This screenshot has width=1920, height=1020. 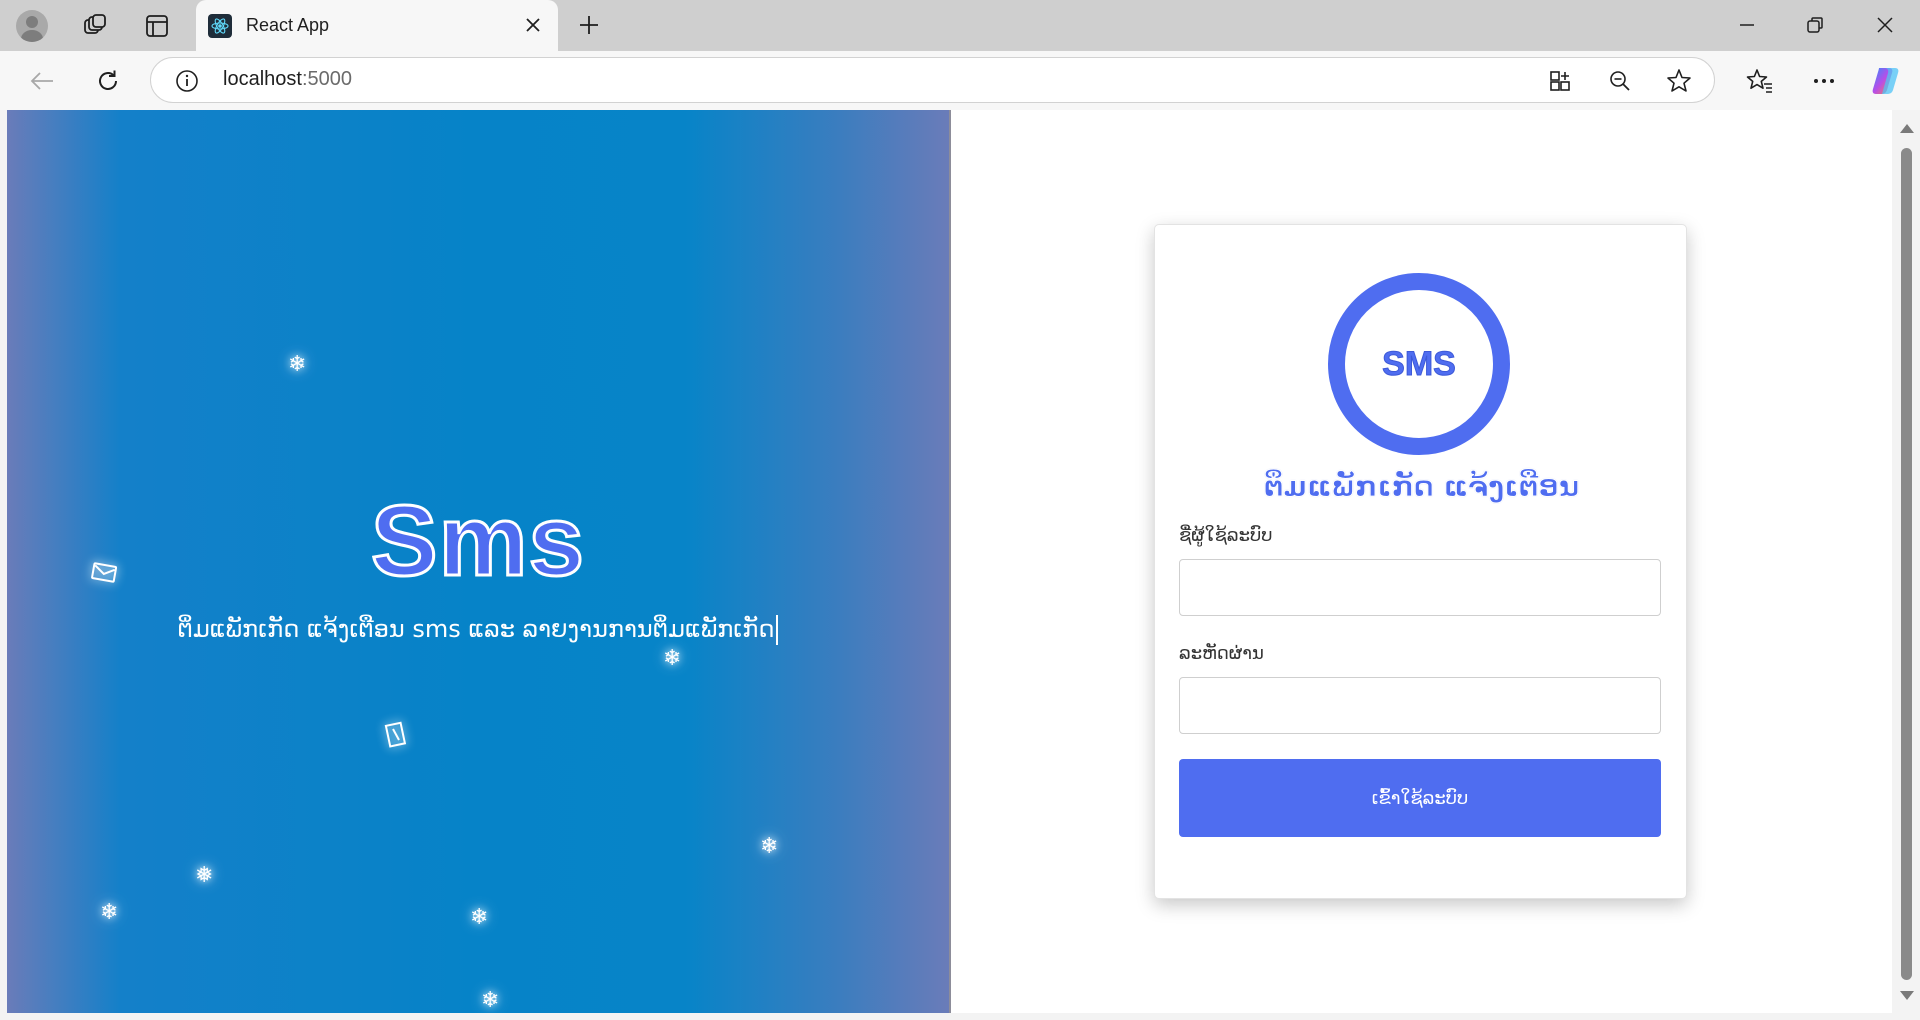 What do you see at coordinates (108, 81) in the screenshot?
I see `reload-icon` at bounding box center [108, 81].